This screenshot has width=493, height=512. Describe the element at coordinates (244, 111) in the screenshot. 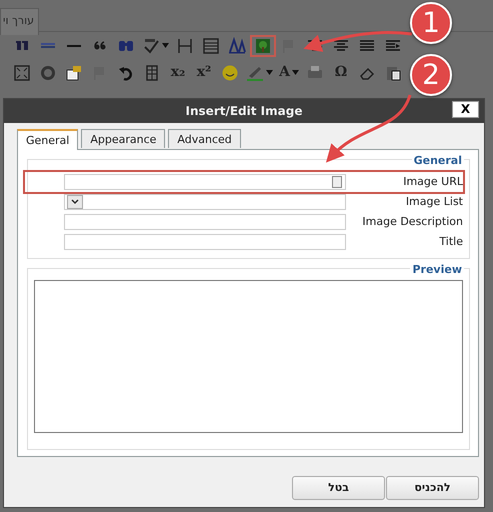

I see `dialog-title: Insert/Edit Image` at that location.